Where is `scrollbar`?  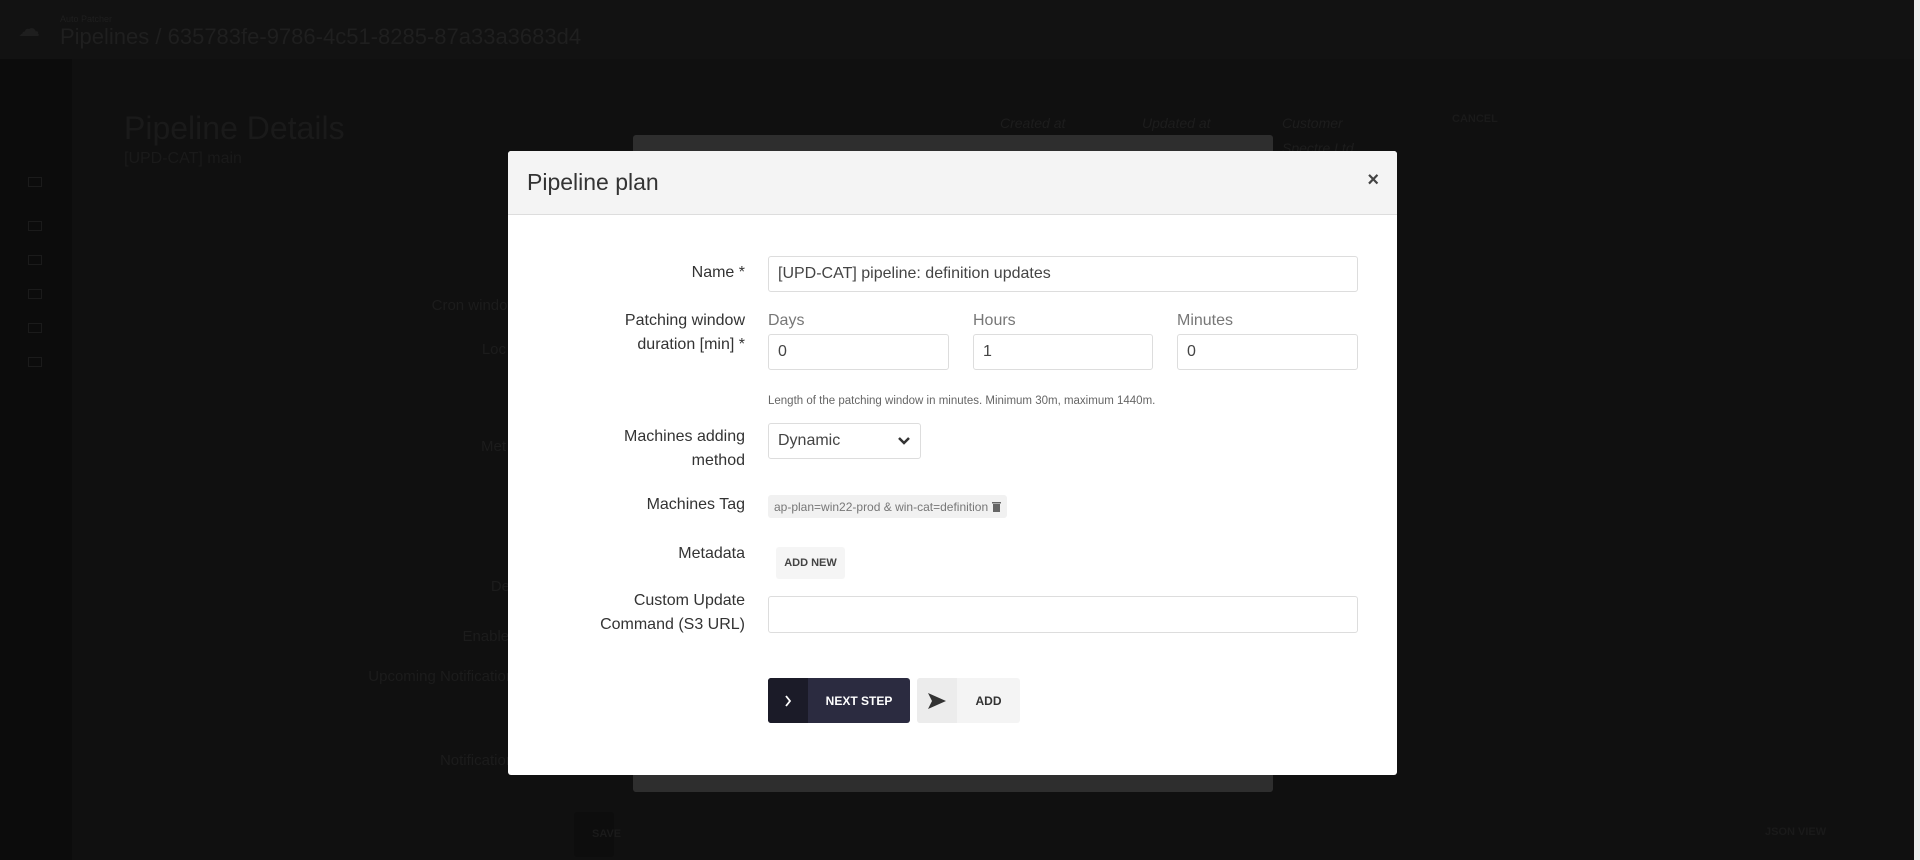 scrollbar is located at coordinates (1917, 430).